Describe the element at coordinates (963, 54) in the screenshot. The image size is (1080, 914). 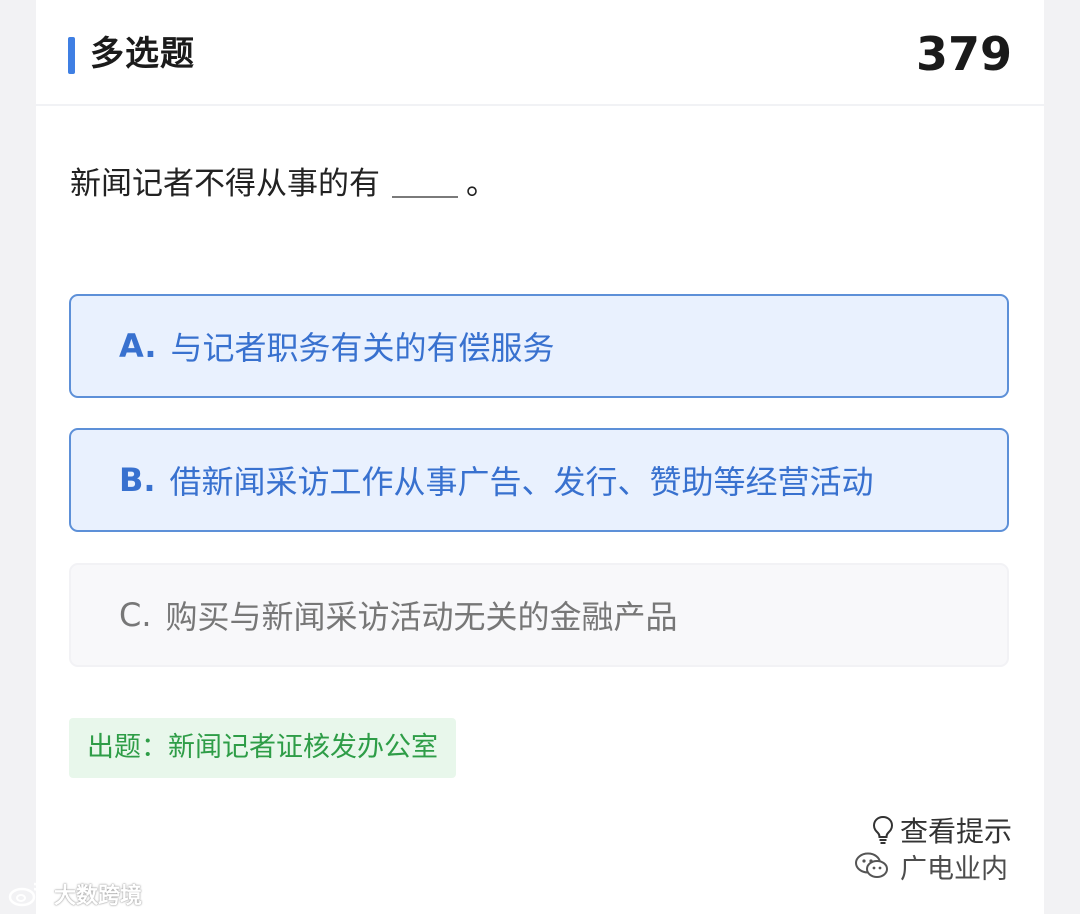
I see `question-number: 379` at that location.